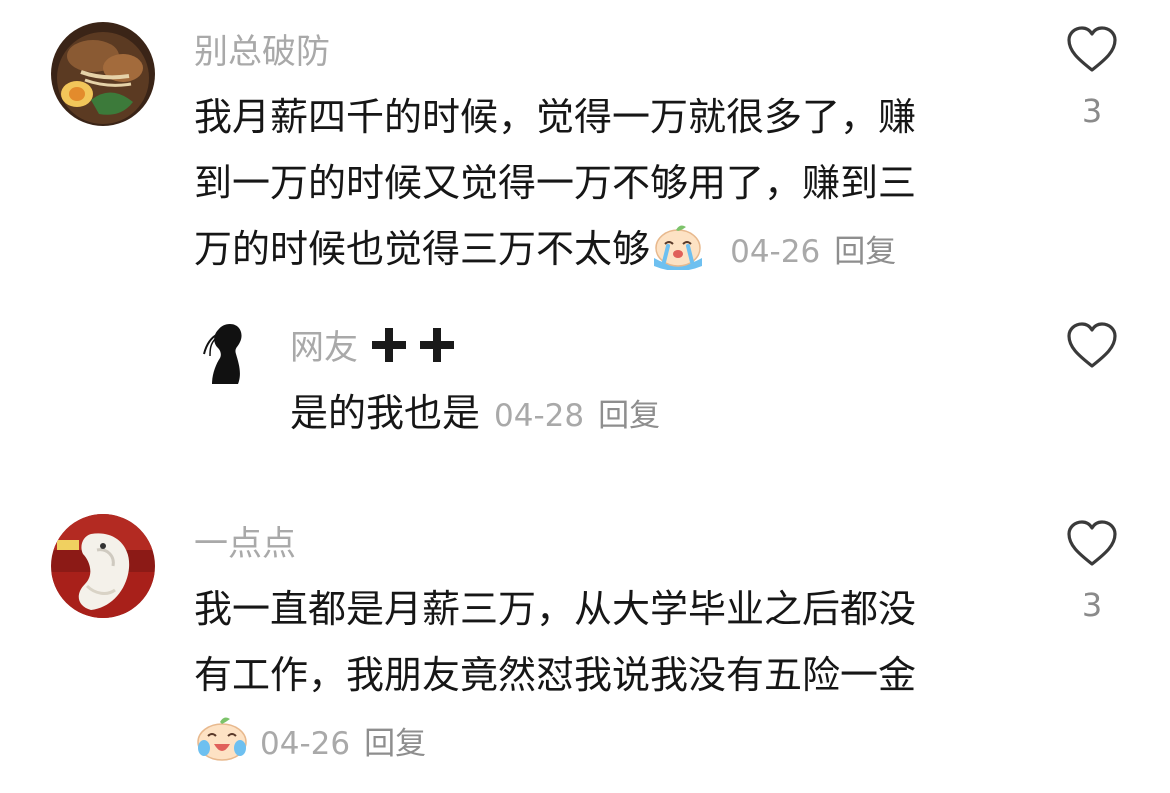  I want to click on username: 网友, so click(324, 348).